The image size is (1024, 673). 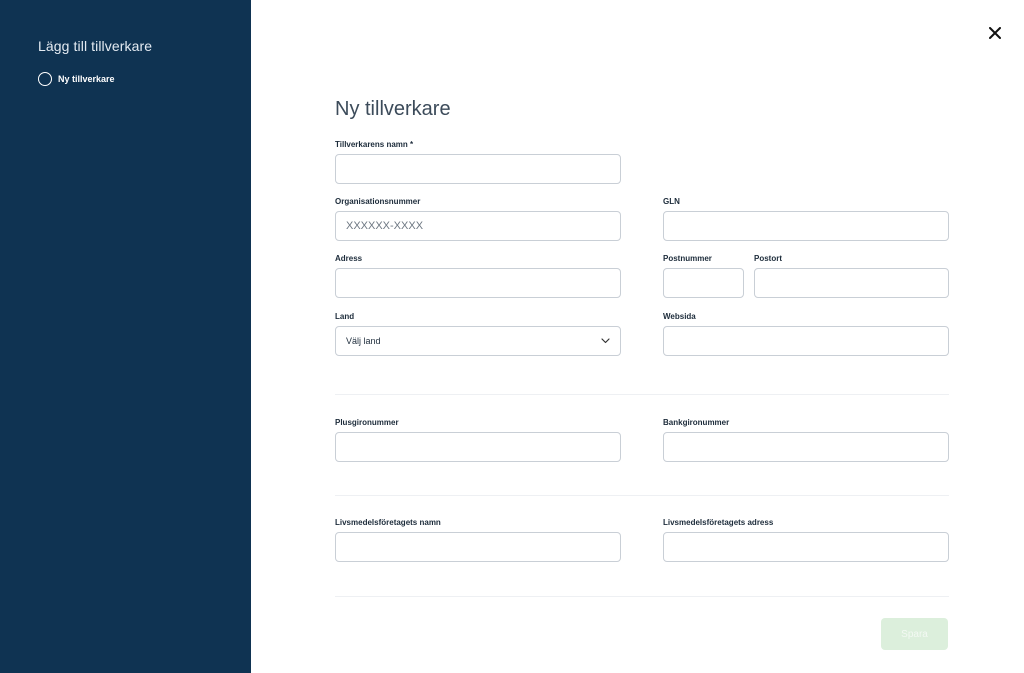 What do you see at coordinates (388, 522) in the screenshot?
I see `food-company-name-label: Livsmedelsföretagets namn` at bounding box center [388, 522].